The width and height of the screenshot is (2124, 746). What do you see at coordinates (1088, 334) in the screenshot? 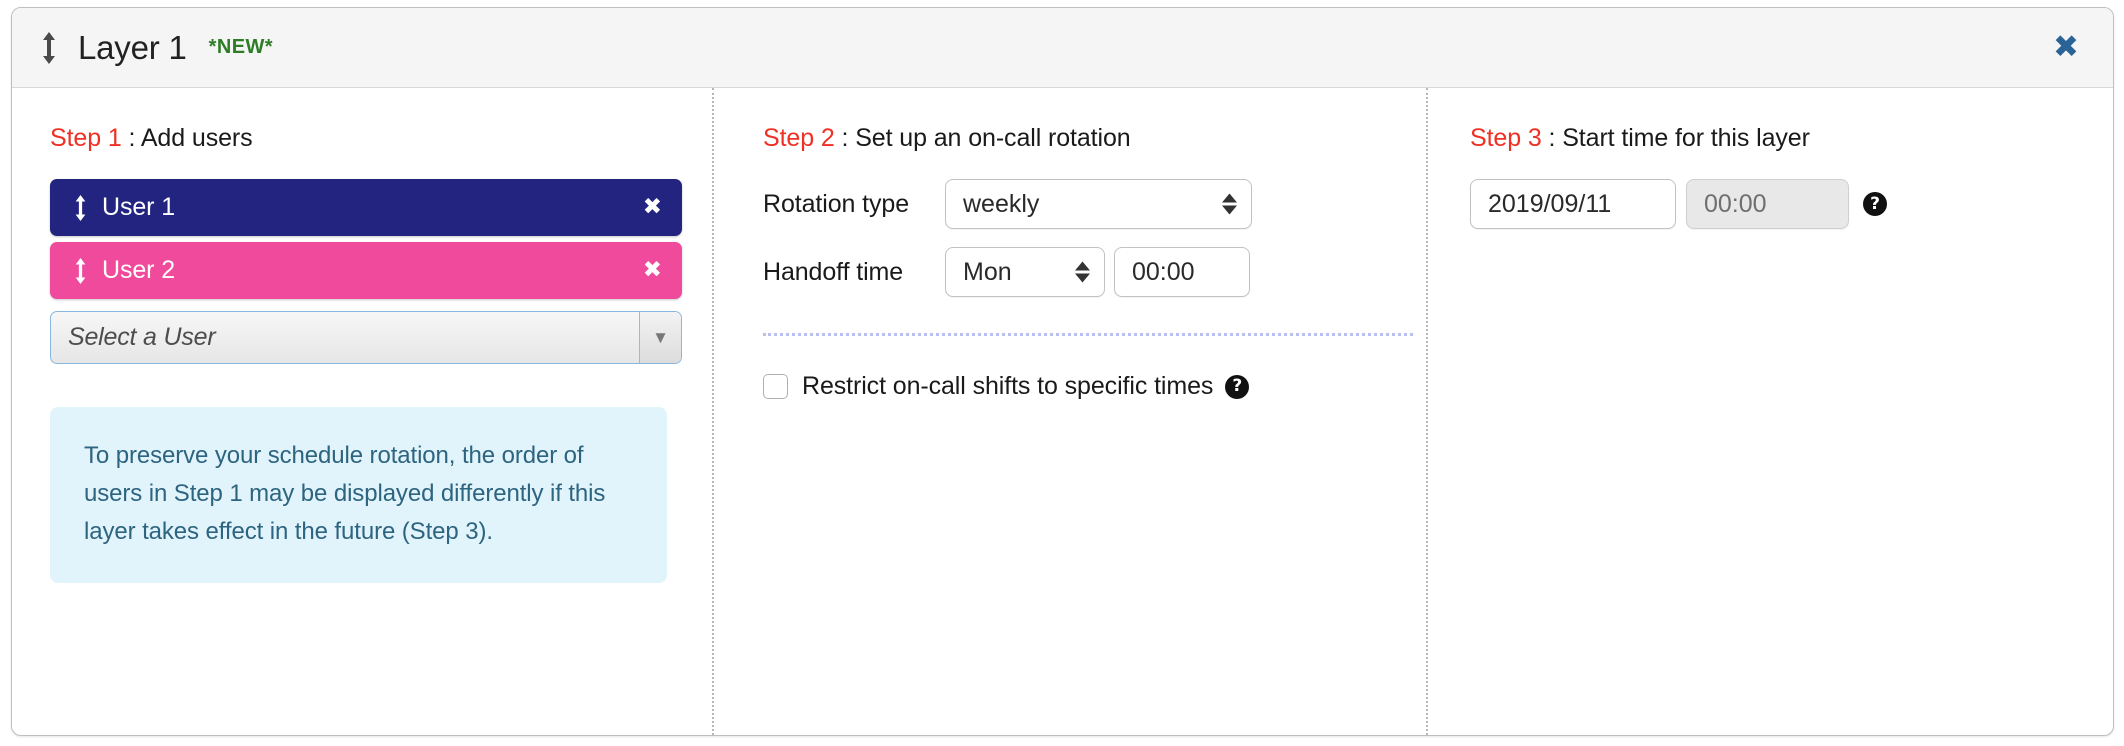
I see `section-divider` at bounding box center [1088, 334].